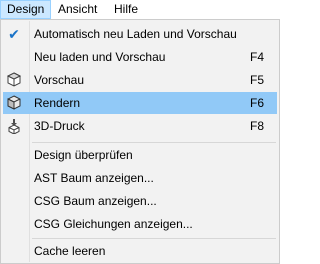 This screenshot has width=320, height=264. What do you see at coordinates (140, 155) in the screenshot?
I see `menu-item-check-design: Design überprüfen` at bounding box center [140, 155].